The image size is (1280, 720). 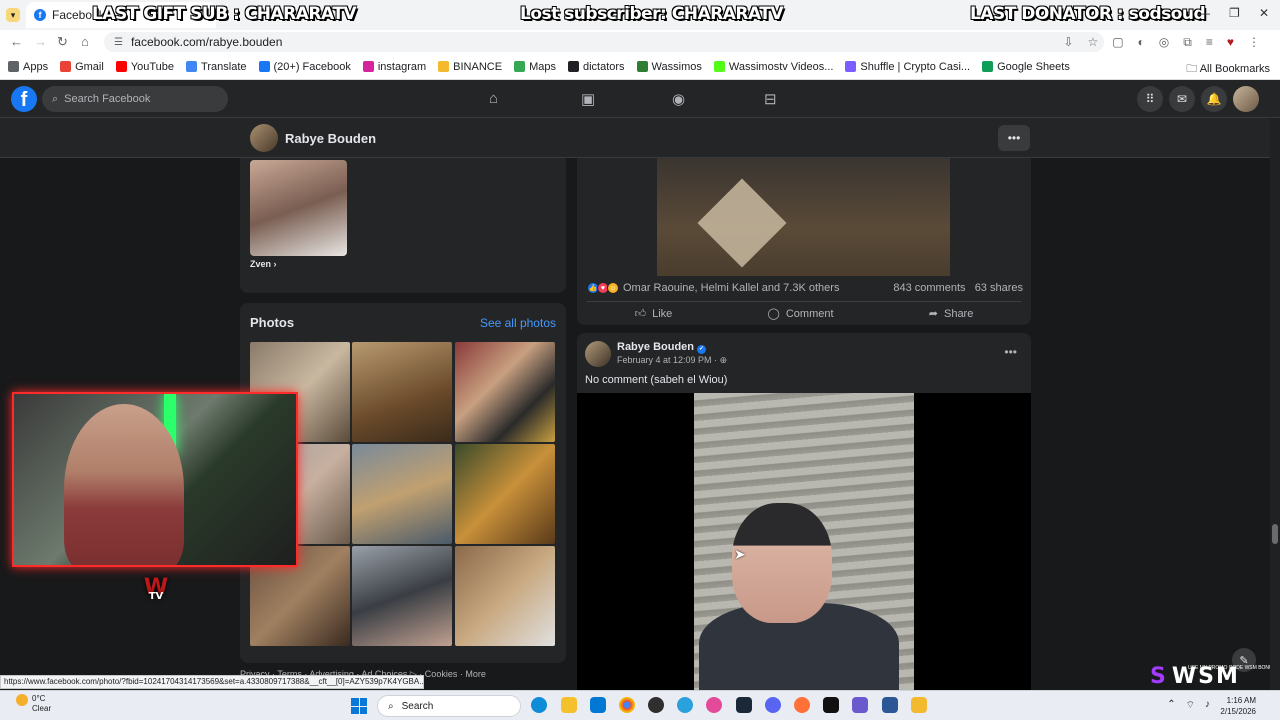 I want to click on post-image, so click(x=803, y=217).